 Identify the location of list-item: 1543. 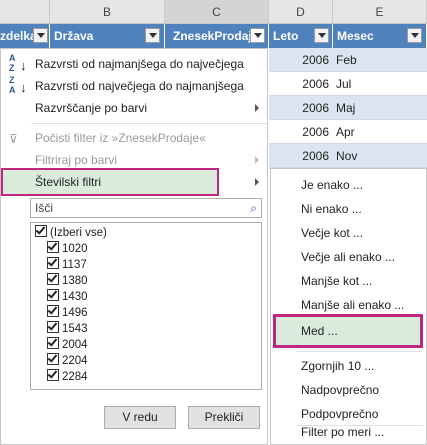
(67, 329).